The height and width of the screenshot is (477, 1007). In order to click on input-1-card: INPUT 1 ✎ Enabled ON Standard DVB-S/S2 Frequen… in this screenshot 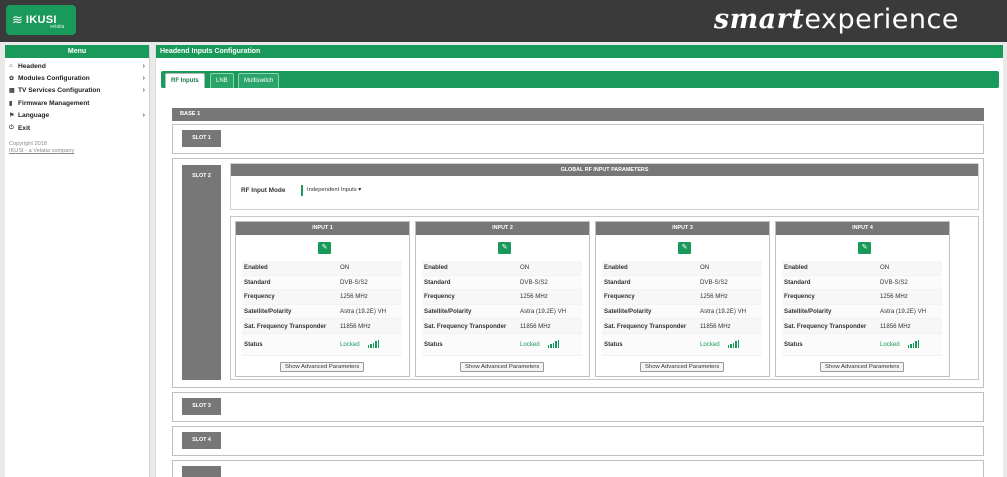, I will do `click(322, 299)`.